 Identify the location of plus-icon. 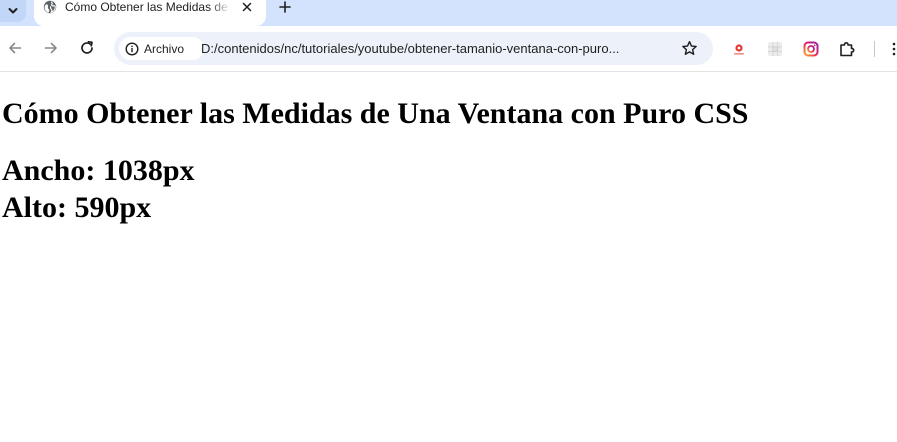
(285, 7).